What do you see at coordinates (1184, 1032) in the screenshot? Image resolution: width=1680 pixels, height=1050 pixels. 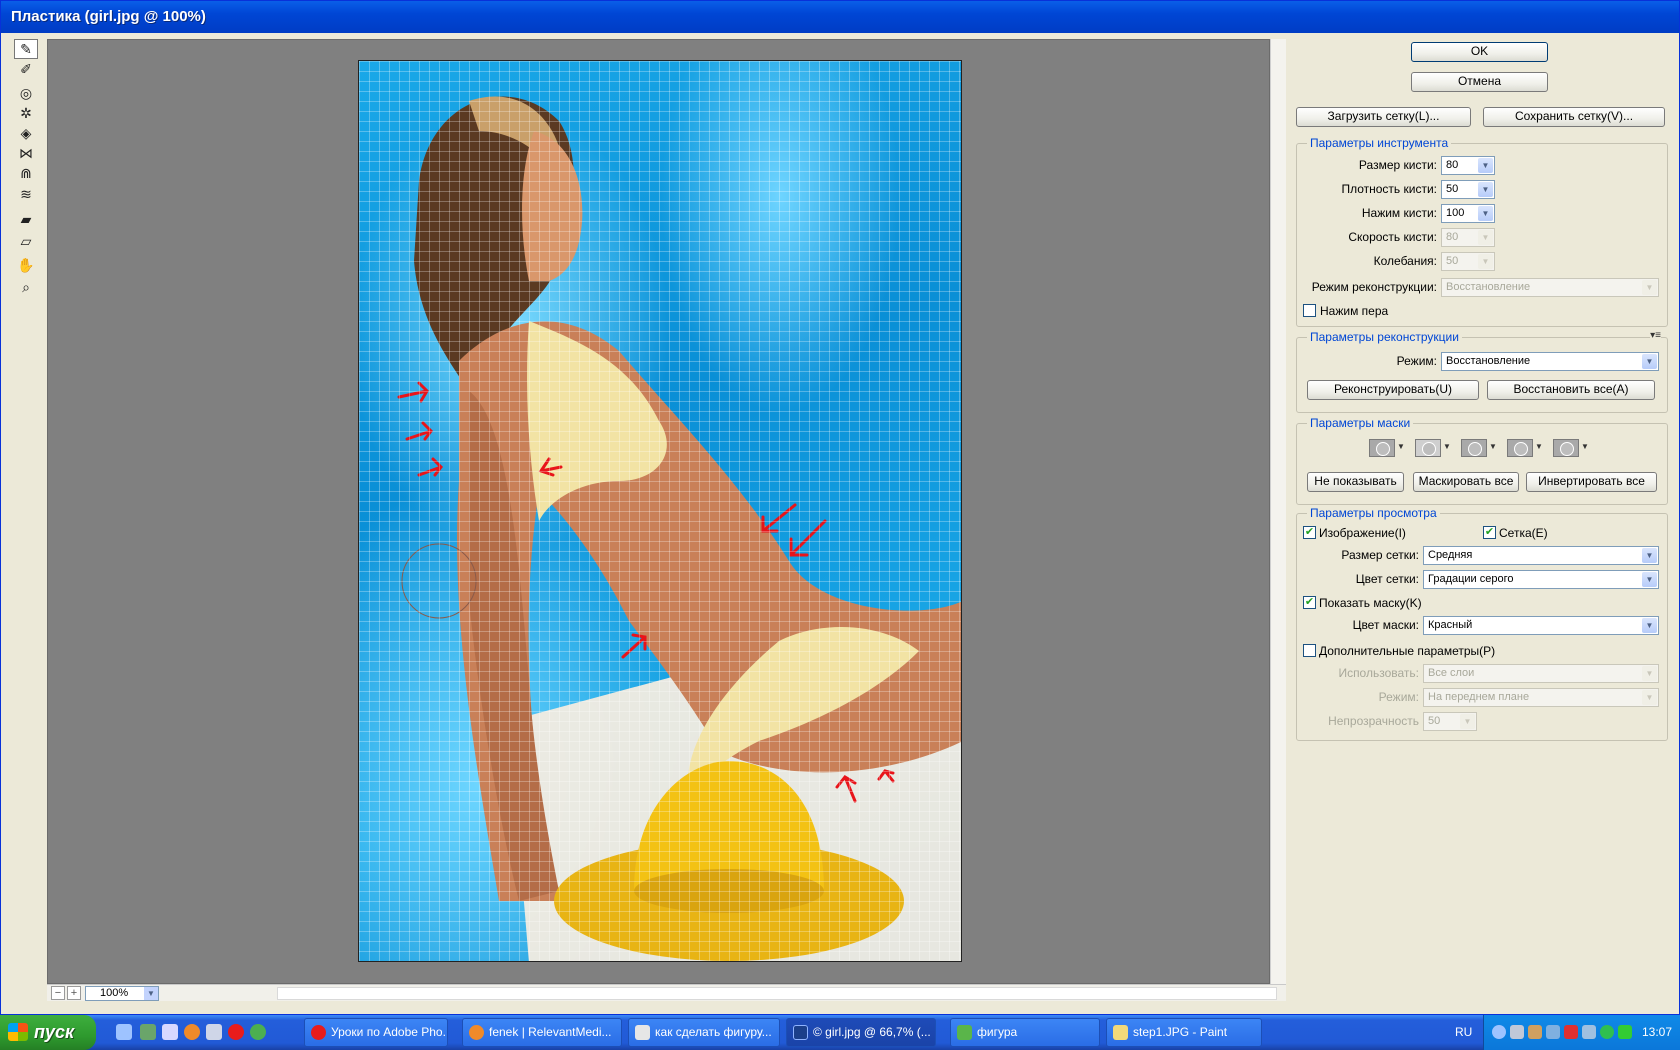 I see `task-paint: step1.JPG - Paint` at bounding box center [1184, 1032].